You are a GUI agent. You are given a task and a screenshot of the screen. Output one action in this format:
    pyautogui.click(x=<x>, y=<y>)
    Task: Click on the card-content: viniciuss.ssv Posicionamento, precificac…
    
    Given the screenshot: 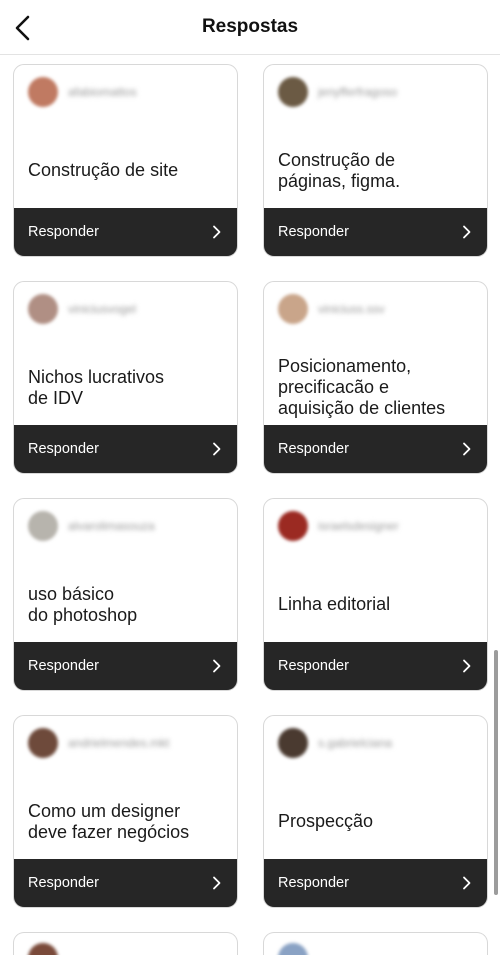 What is the action you would take?
    pyautogui.click(x=375, y=353)
    